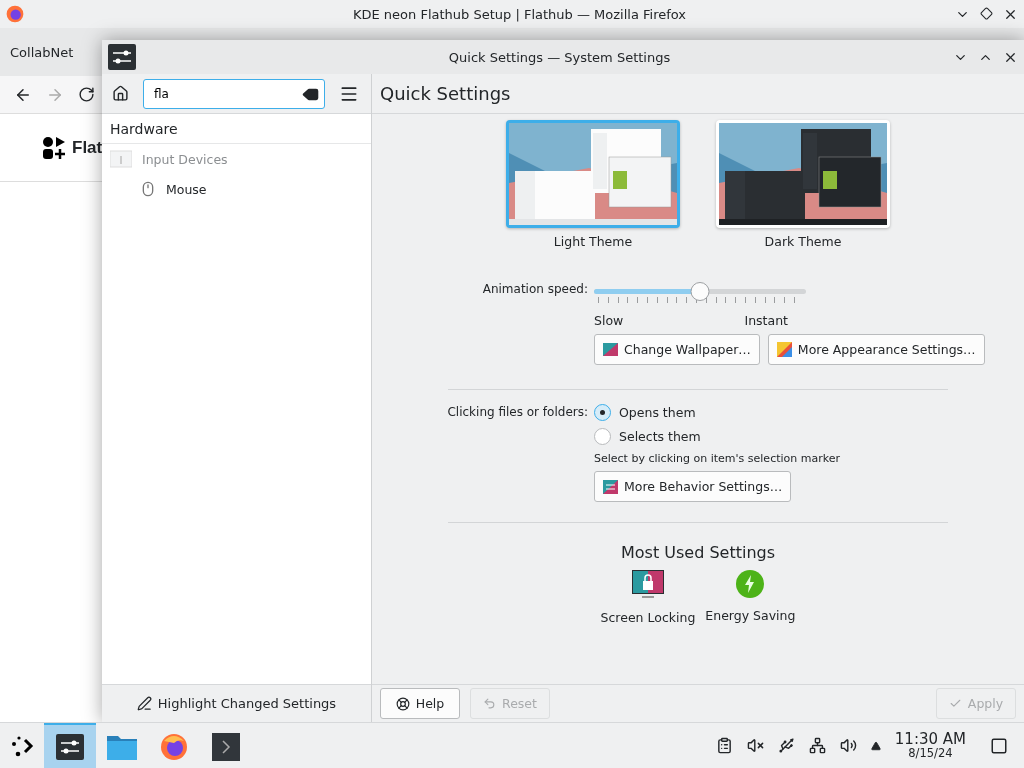 The image size is (1024, 768). I want to click on mute-icon, so click(755, 745).